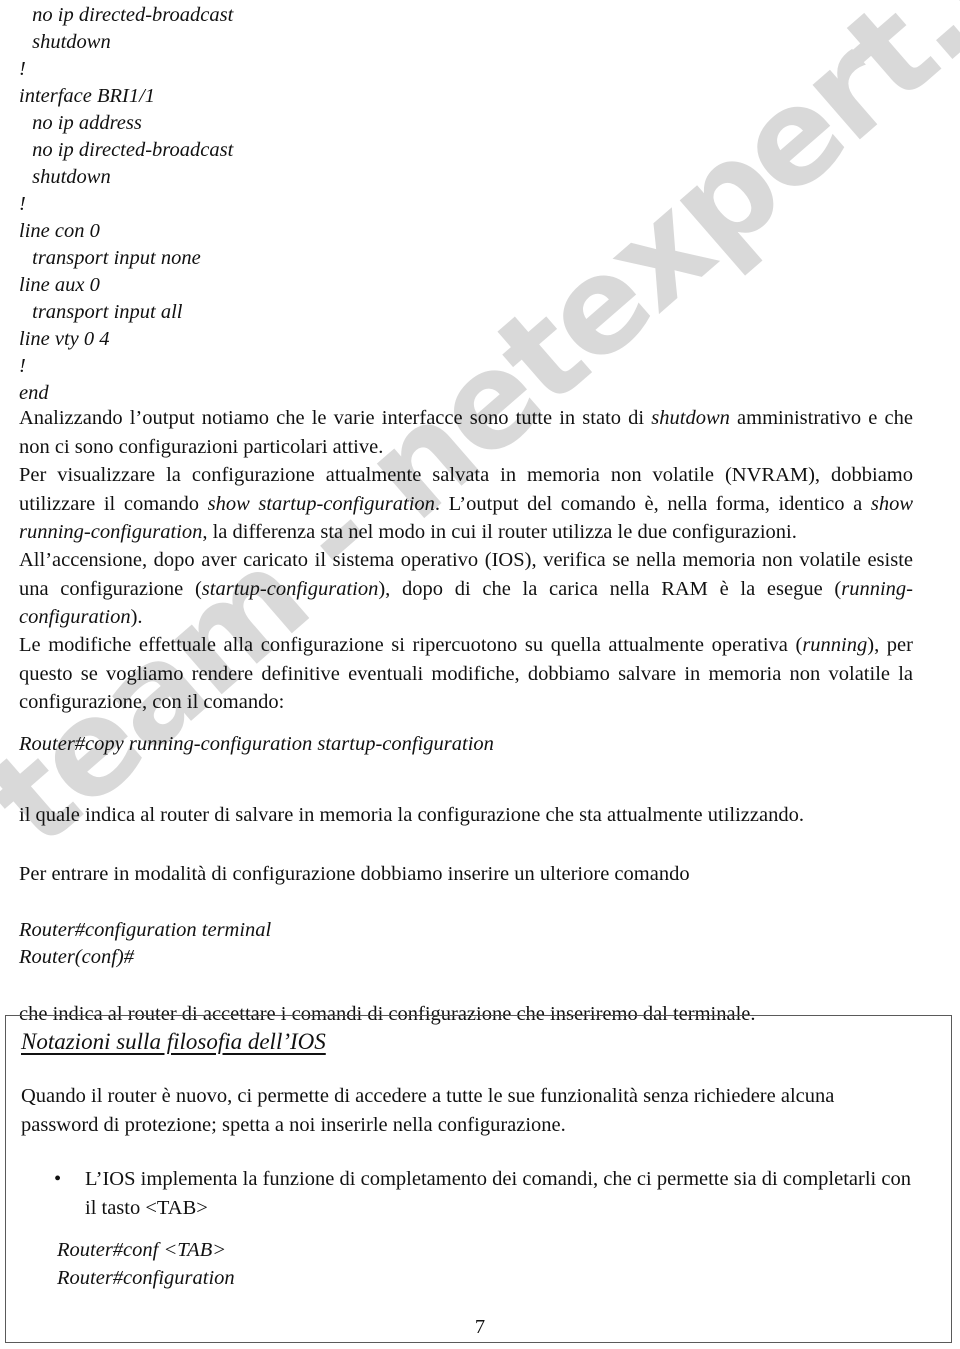  I want to click on config-line: interface BRI1/1, so click(87, 96).